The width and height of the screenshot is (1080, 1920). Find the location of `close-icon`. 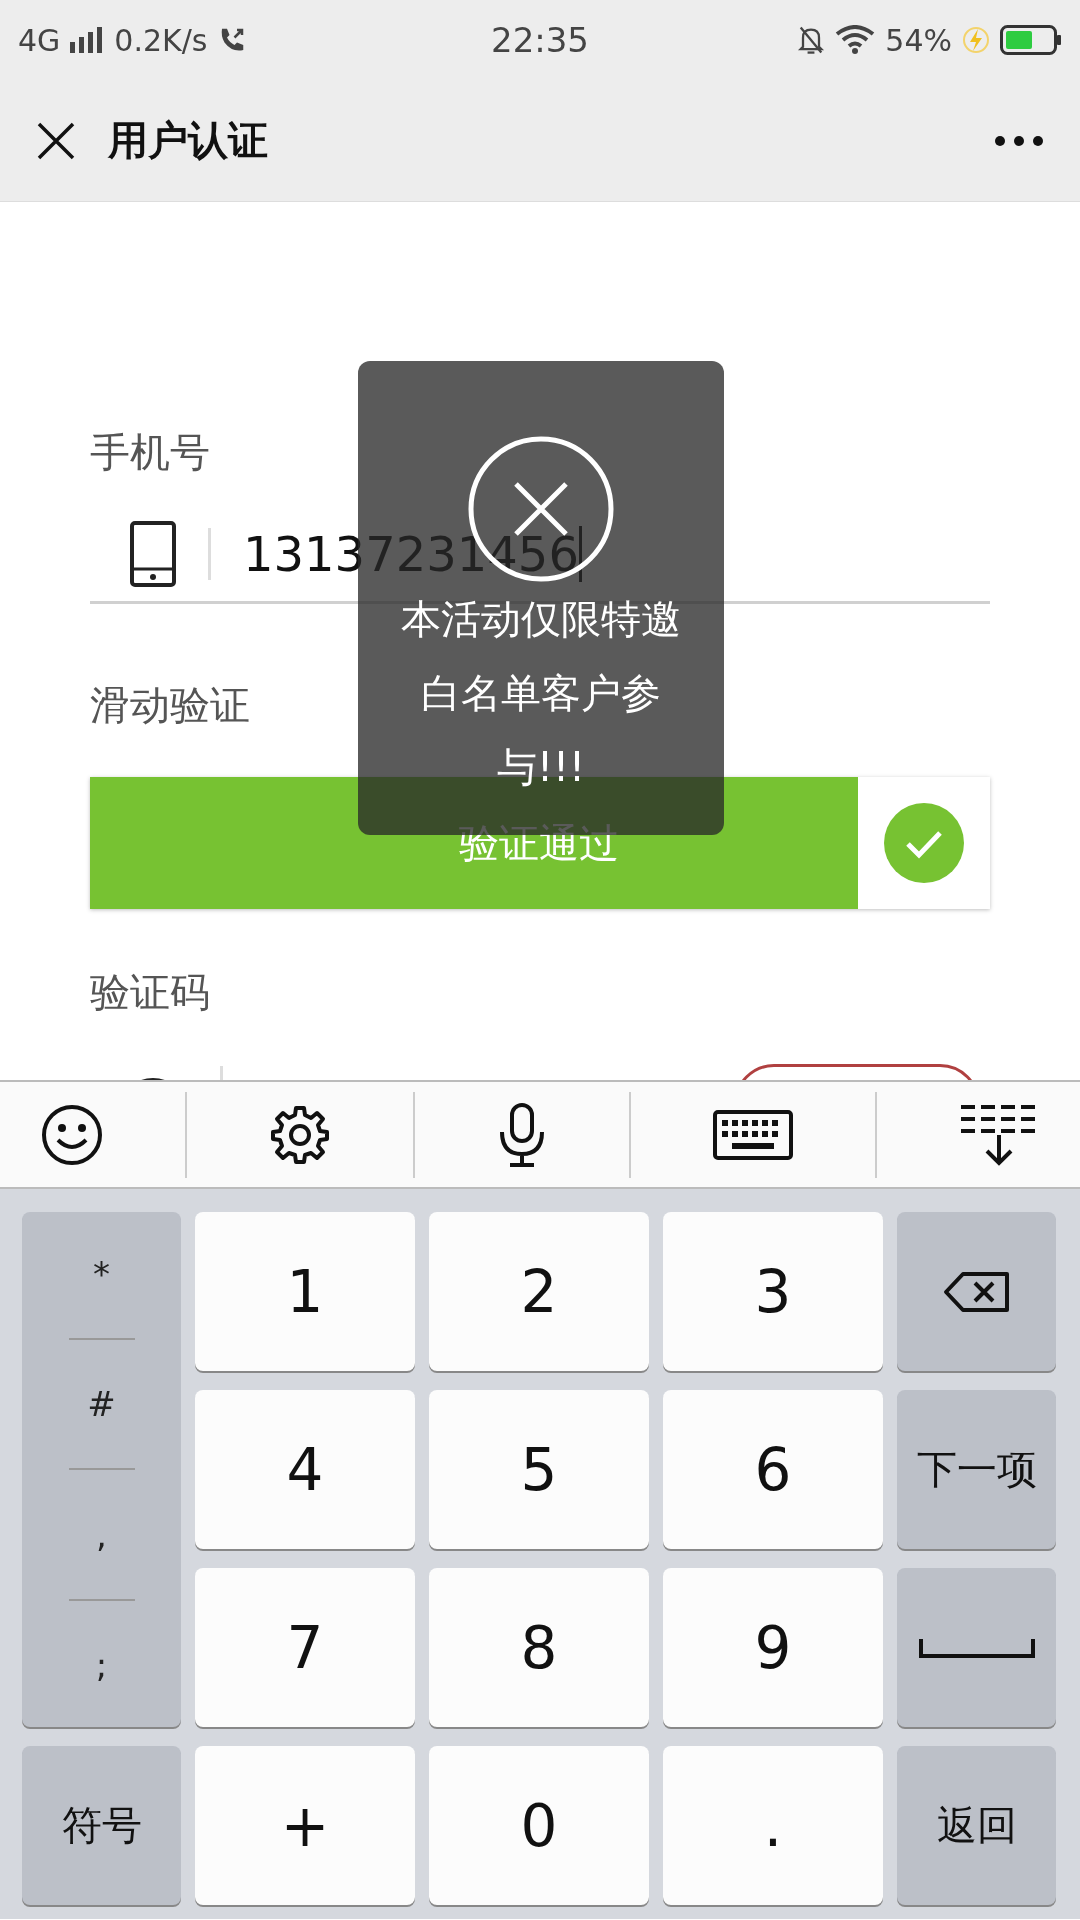

close-icon is located at coordinates (56, 140).